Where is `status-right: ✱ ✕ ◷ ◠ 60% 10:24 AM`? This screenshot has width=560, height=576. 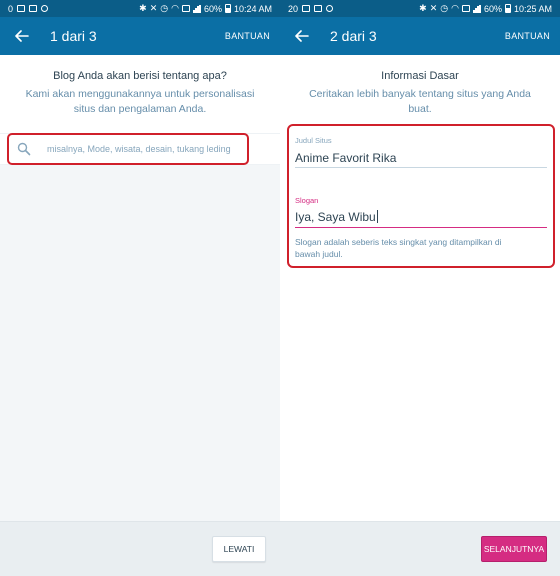
status-right: ✱ ✕ ◷ ◠ 60% 10:24 AM is located at coordinates (205, 8).